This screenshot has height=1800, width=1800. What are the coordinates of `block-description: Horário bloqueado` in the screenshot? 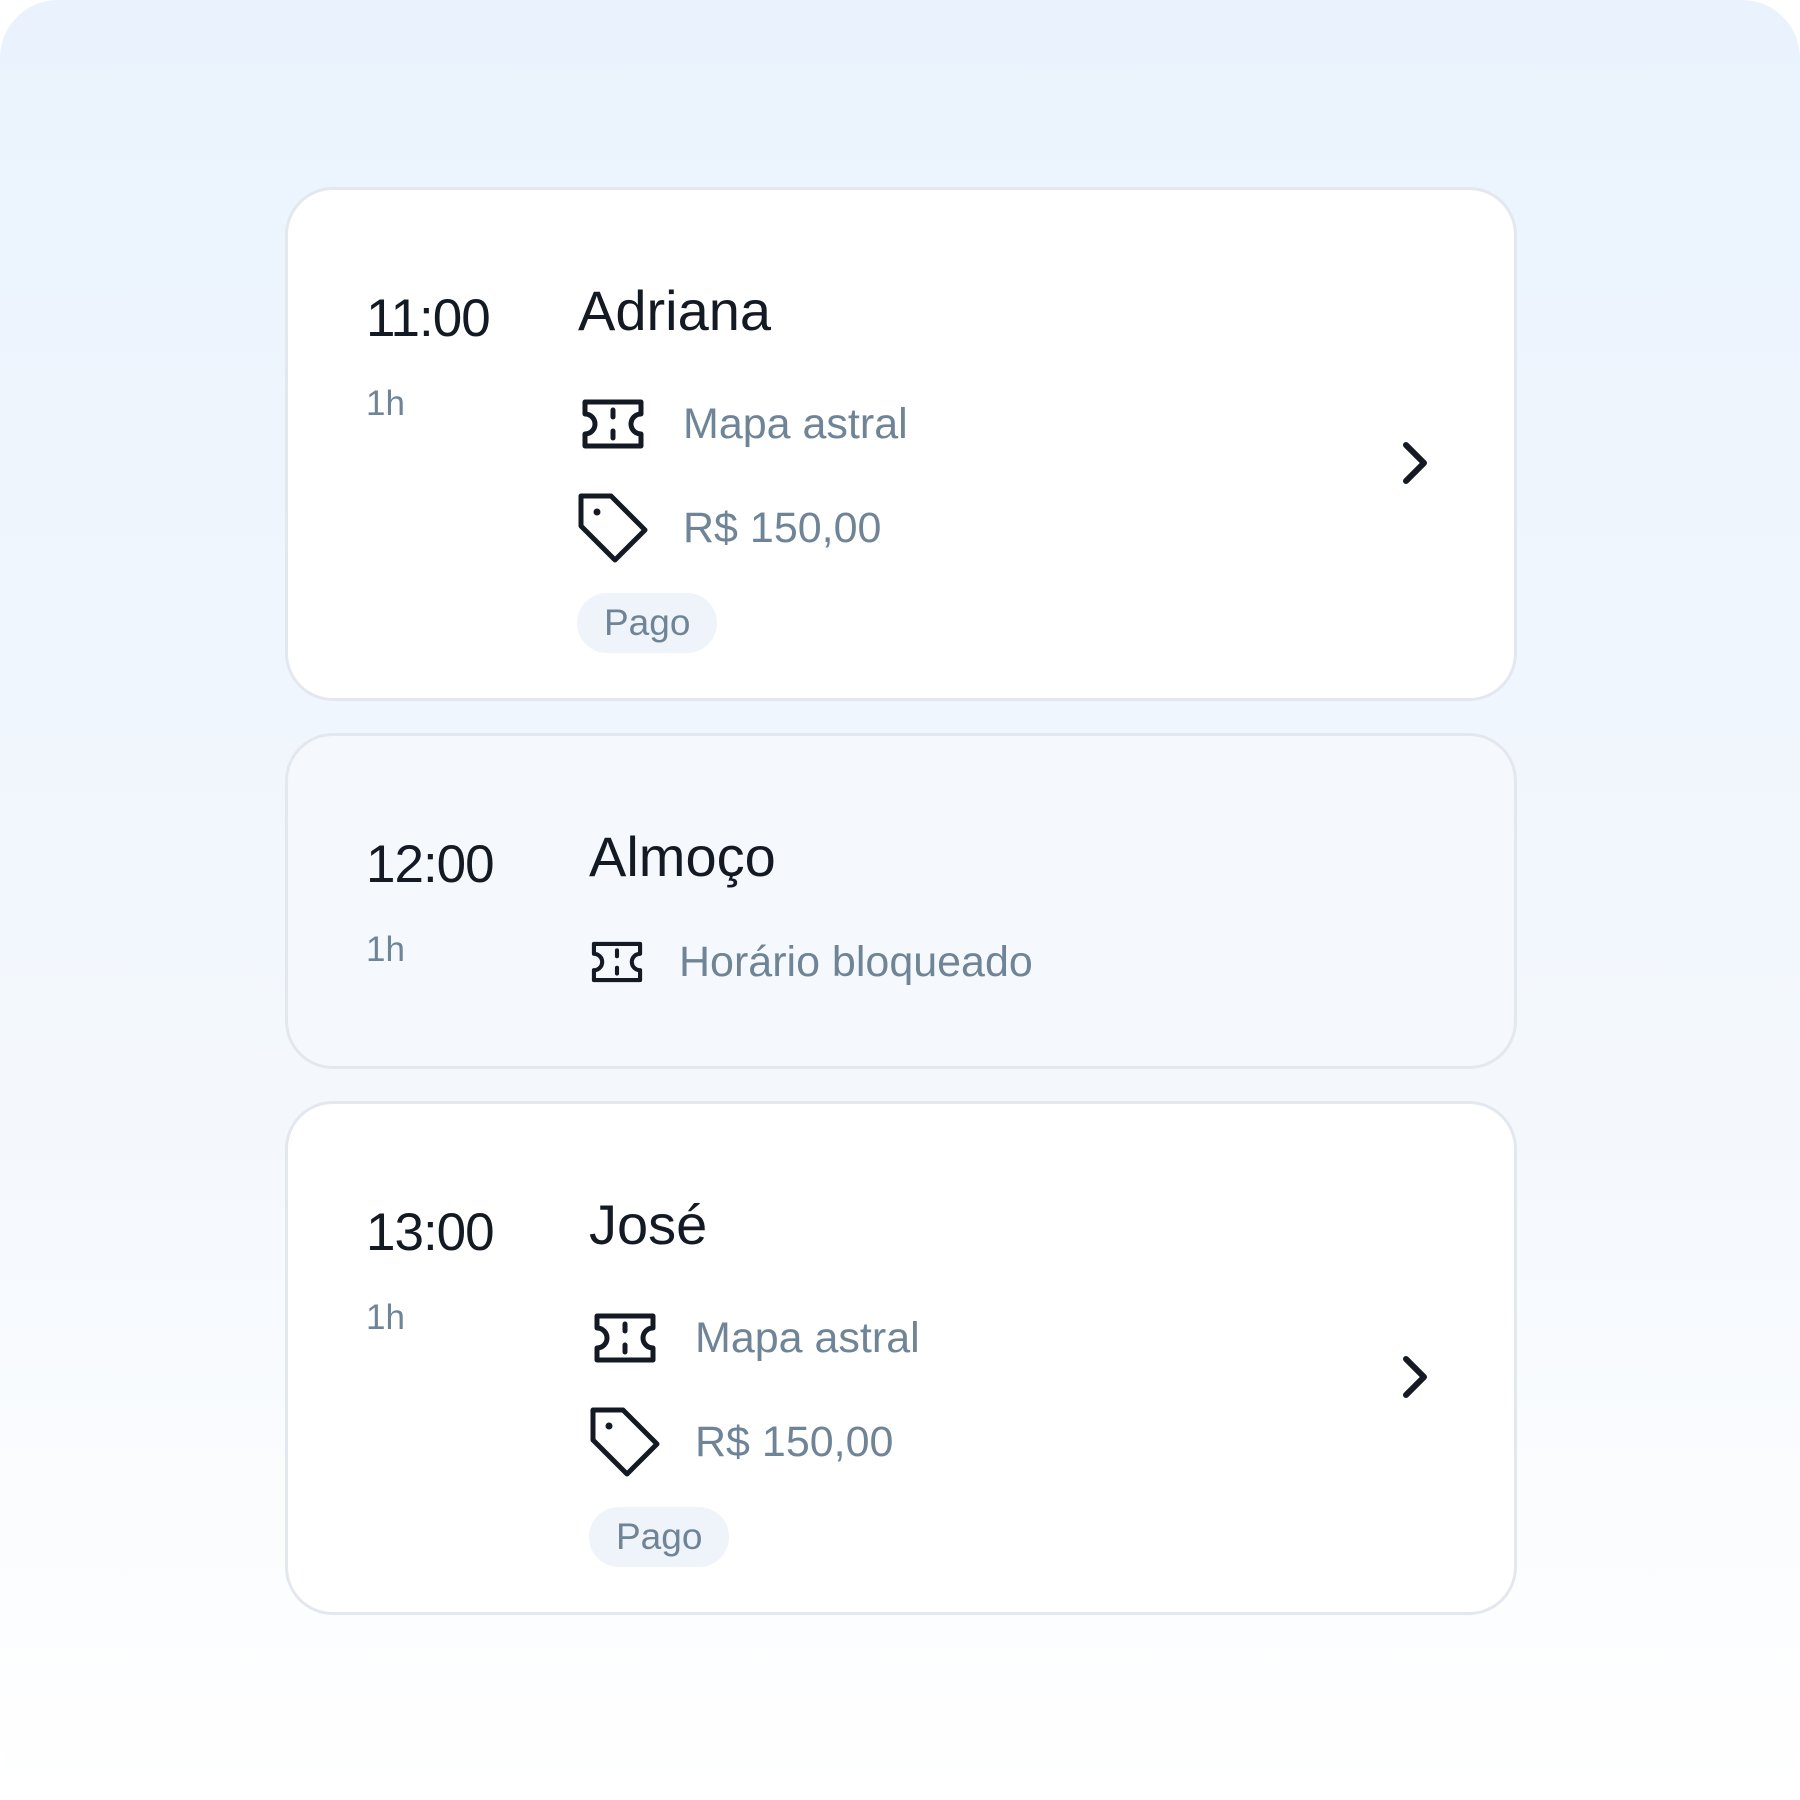 It's located at (856, 961).